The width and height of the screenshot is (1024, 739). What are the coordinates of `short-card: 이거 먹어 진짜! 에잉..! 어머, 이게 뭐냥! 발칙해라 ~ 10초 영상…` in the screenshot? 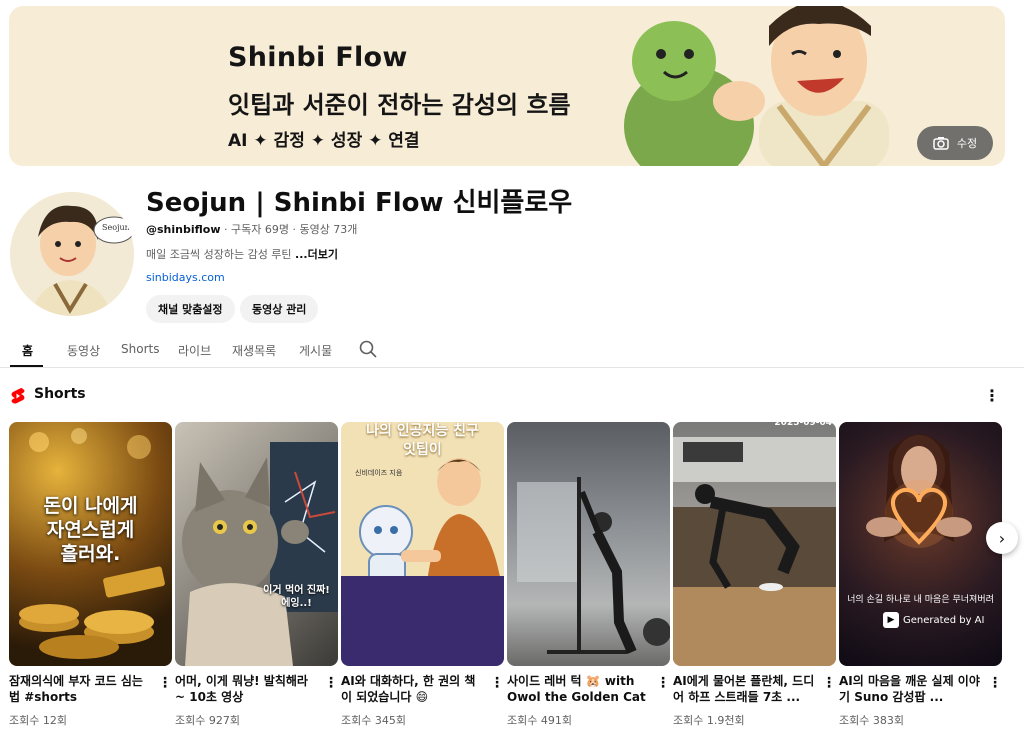 It's located at (256, 575).